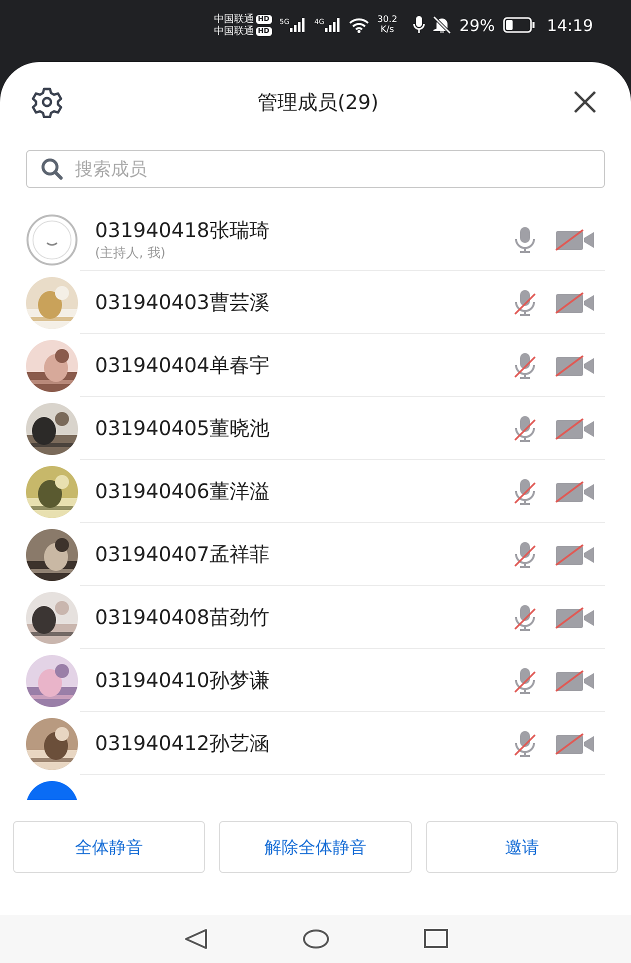 The height and width of the screenshot is (963, 631). Describe the element at coordinates (183, 302) in the screenshot. I see `member-name: 031940403曹芸溪` at that location.